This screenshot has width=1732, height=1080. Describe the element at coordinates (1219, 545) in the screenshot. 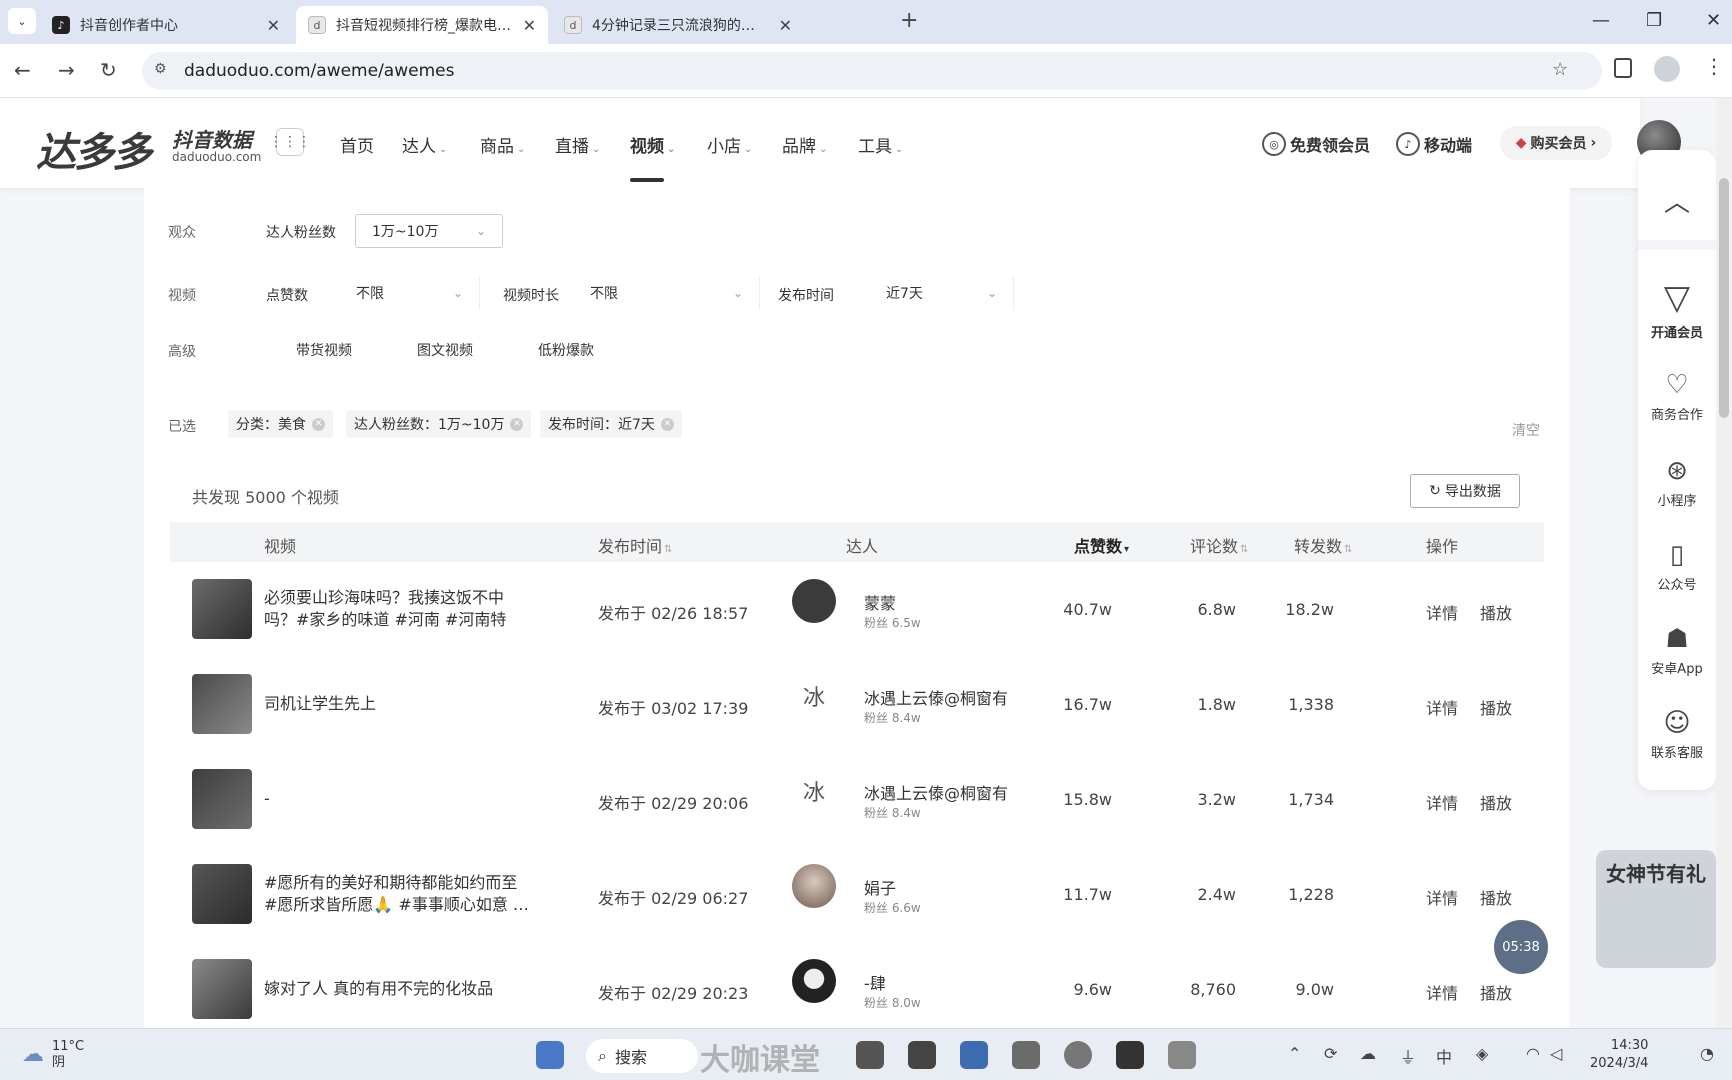

I see `col-comments: 评论数 ⇅` at that location.